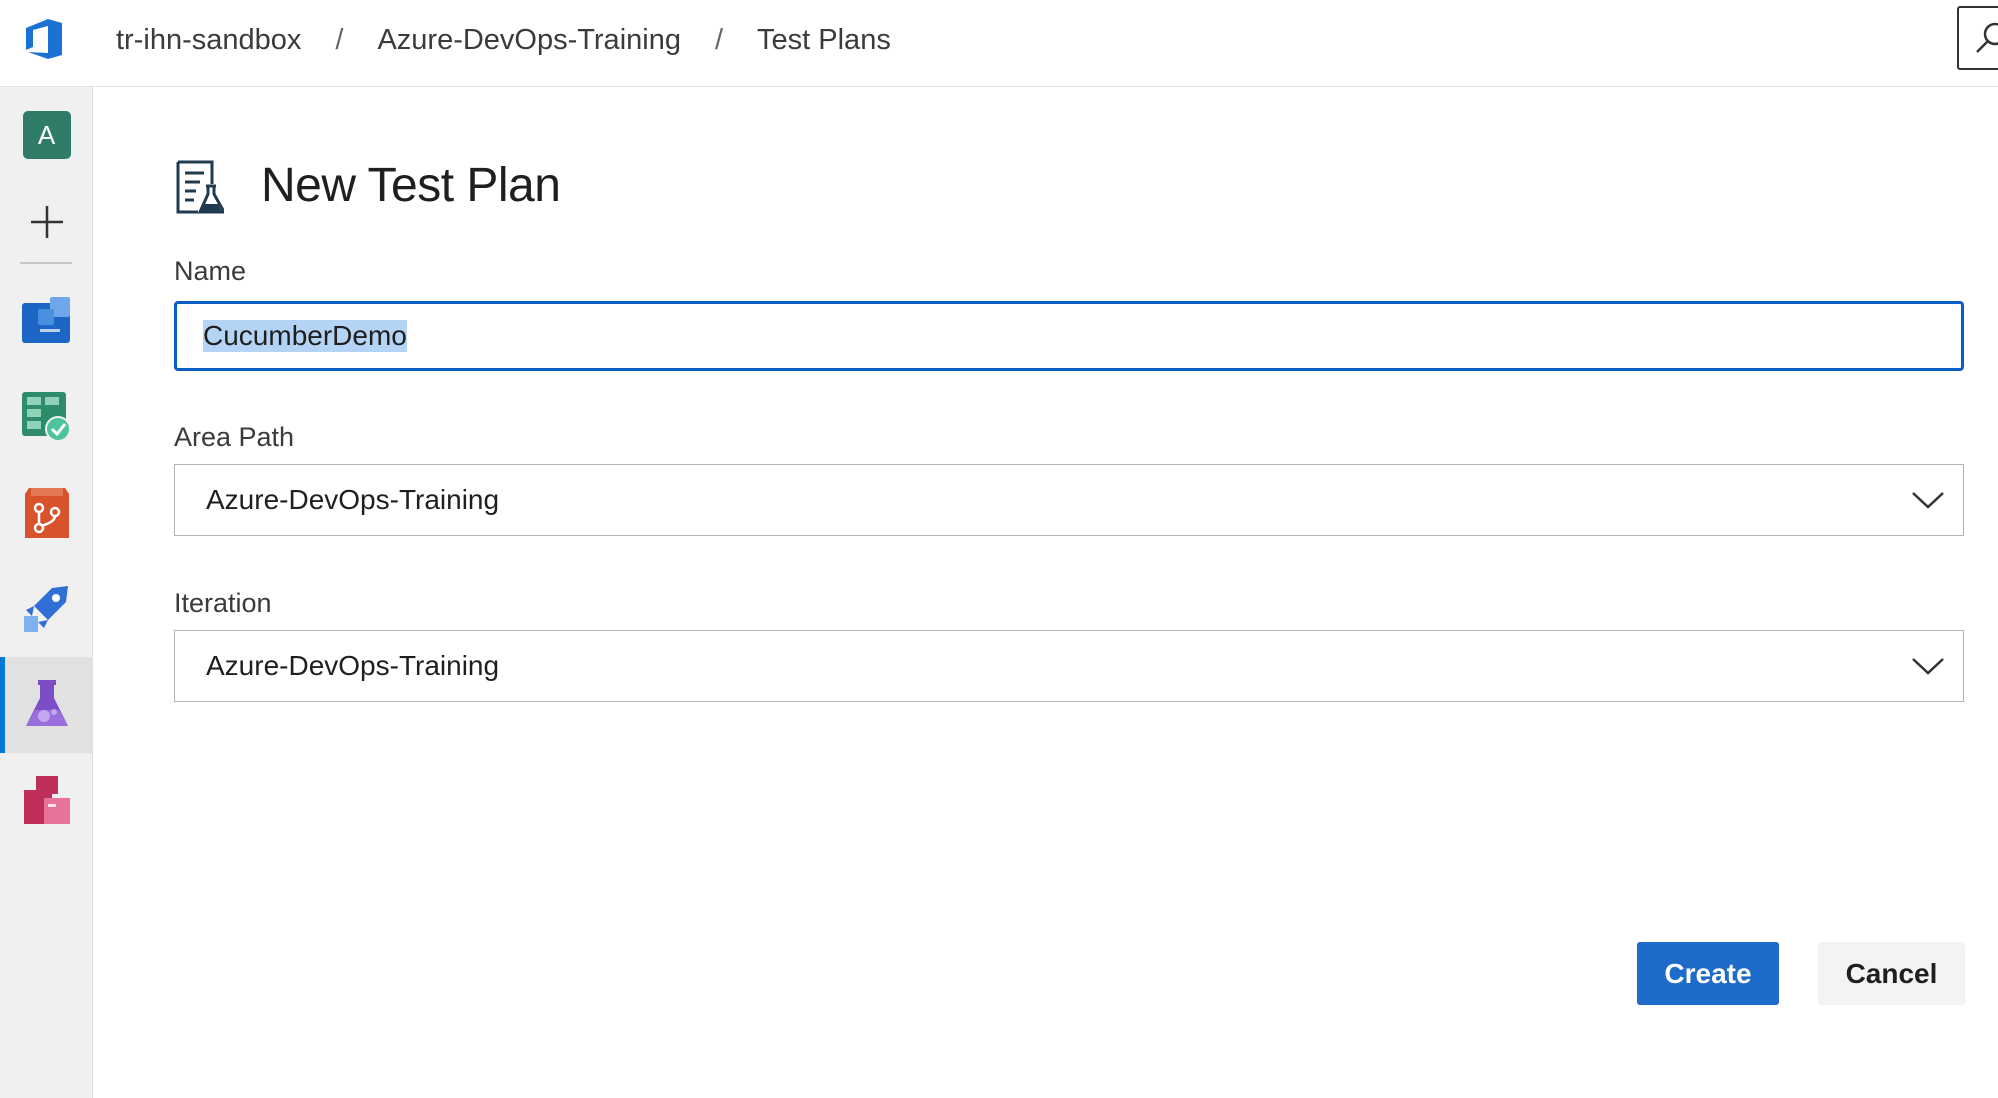  I want to click on name-input, so click(1069, 336).